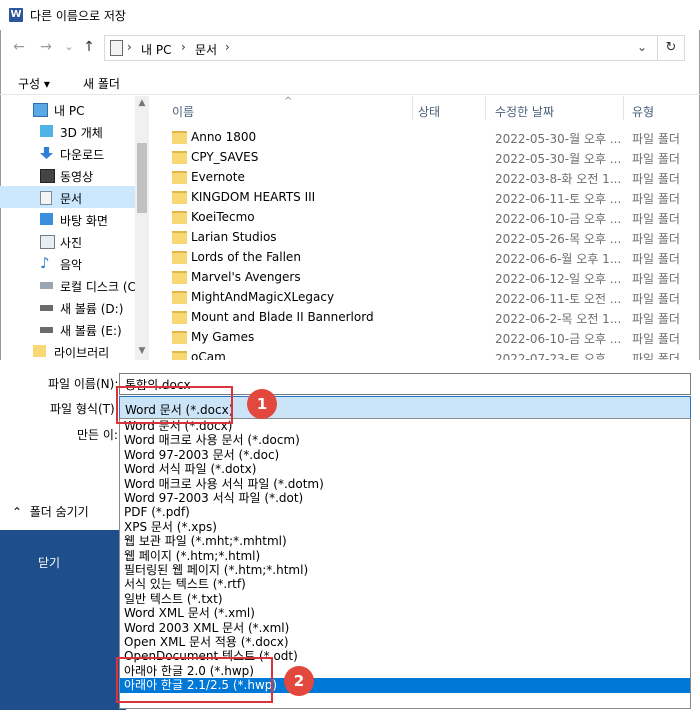  Describe the element at coordinates (429, 111) in the screenshot. I see `column-status: 상태` at that location.